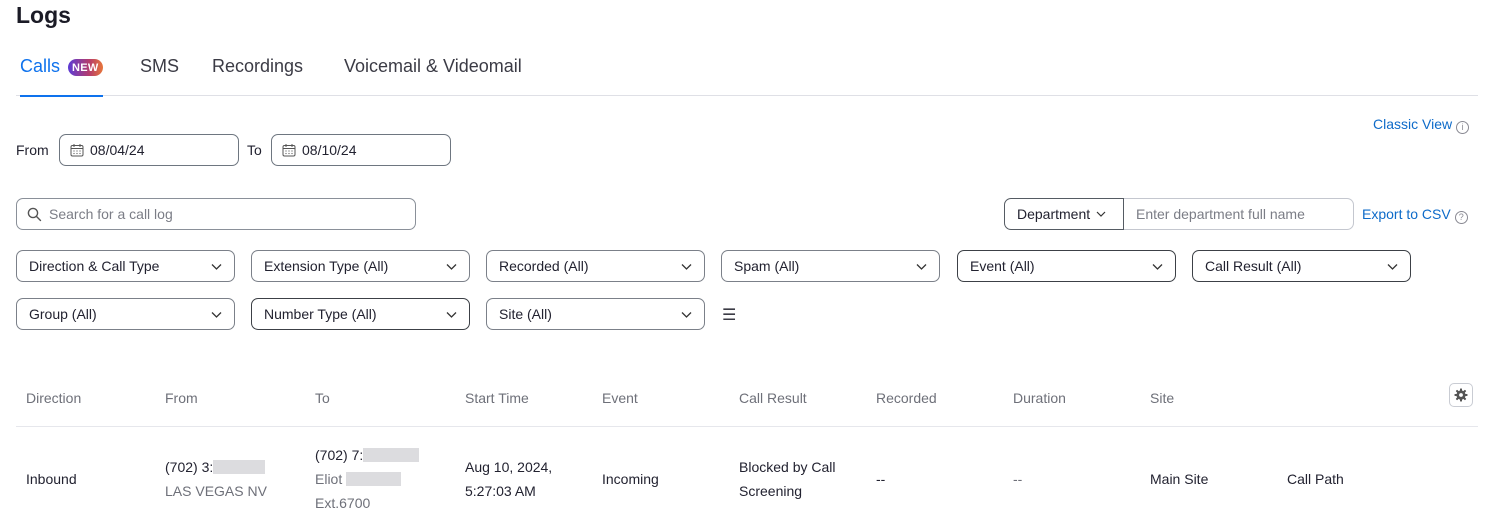 The width and height of the screenshot is (1494, 517). What do you see at coordinates (500, 491) in the screenshot?
I see `cell-start-time: 5:27:03 AM` at bounding box center [500, 491].